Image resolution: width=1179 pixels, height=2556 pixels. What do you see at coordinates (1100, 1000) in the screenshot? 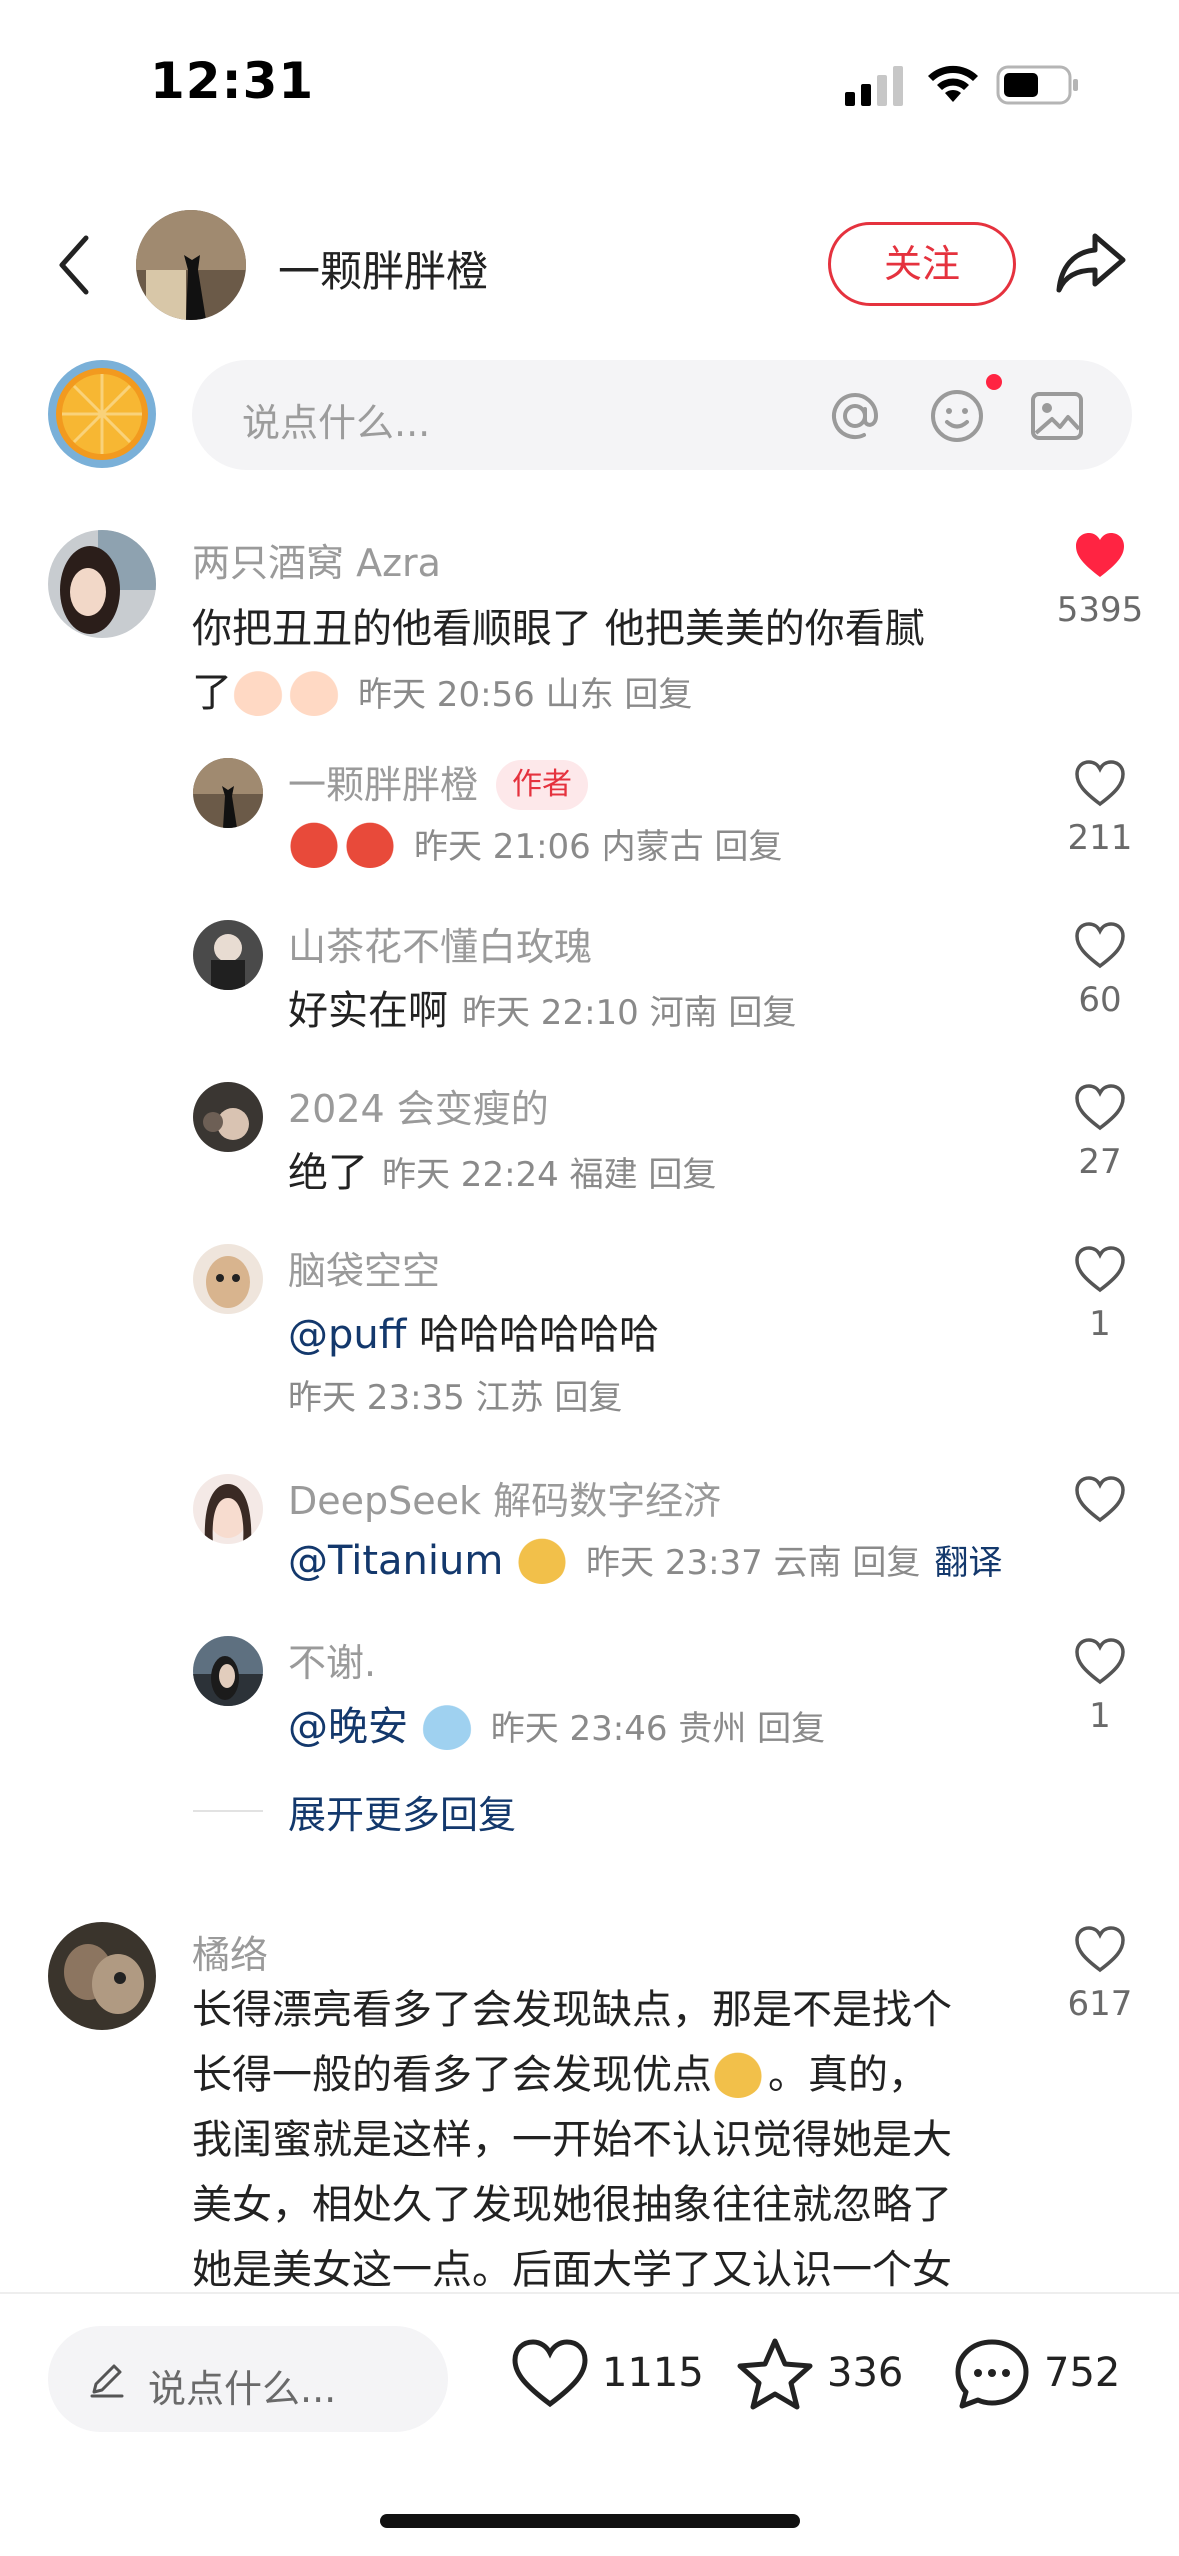
I see `like-count: 60` at bounding box center [1100, 1000].